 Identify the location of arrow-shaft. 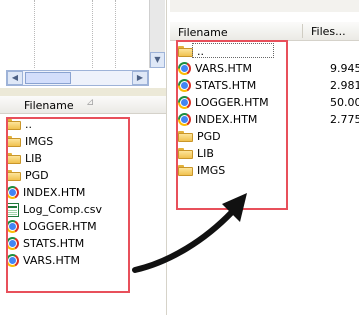
(183, 241).